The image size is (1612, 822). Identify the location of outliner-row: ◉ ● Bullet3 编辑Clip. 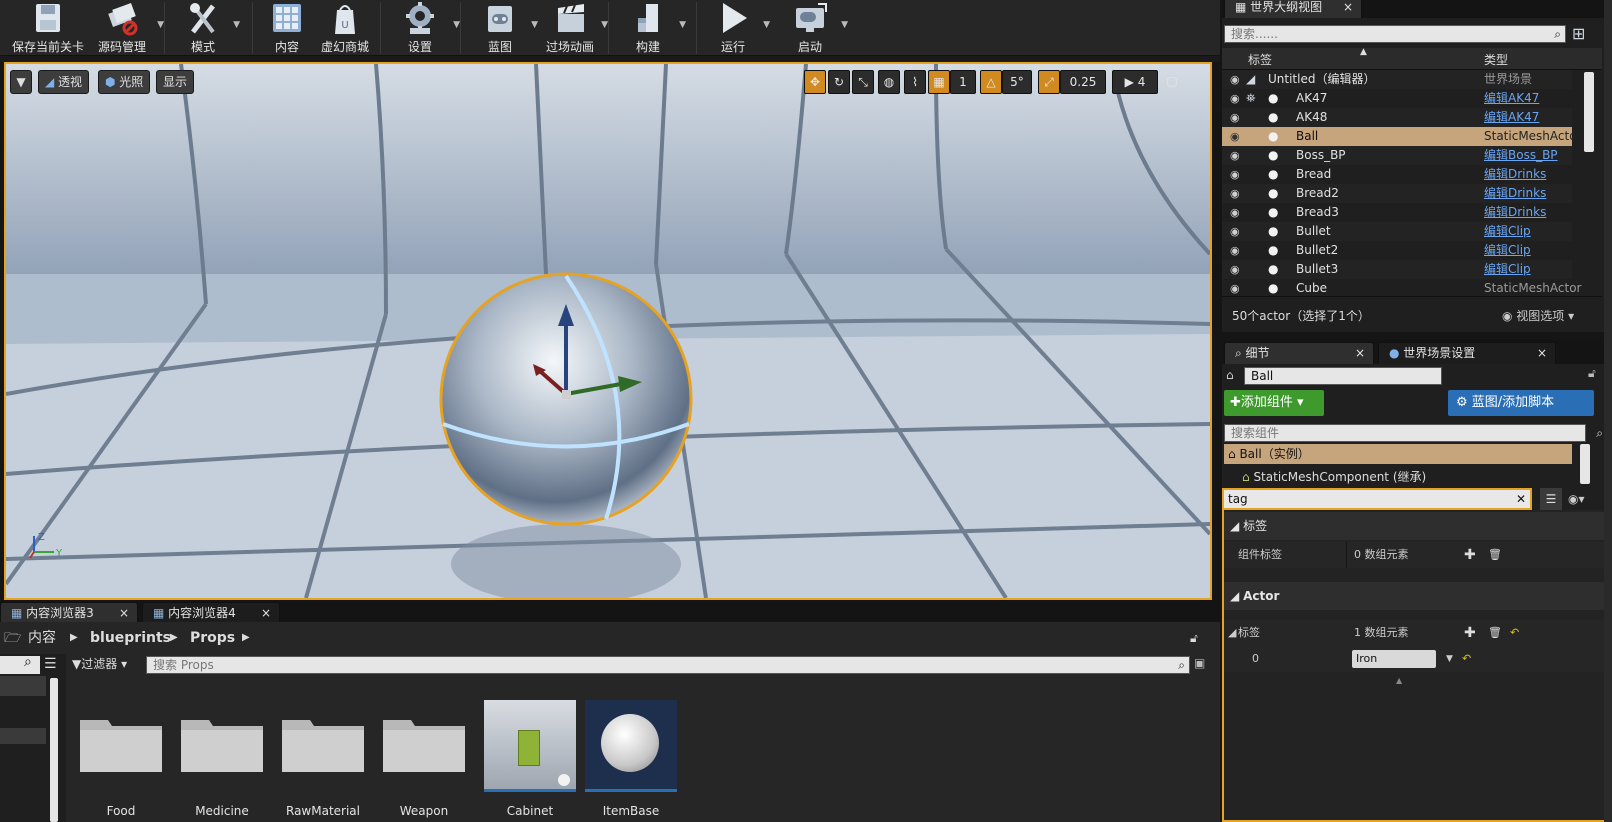
(1397, 269).